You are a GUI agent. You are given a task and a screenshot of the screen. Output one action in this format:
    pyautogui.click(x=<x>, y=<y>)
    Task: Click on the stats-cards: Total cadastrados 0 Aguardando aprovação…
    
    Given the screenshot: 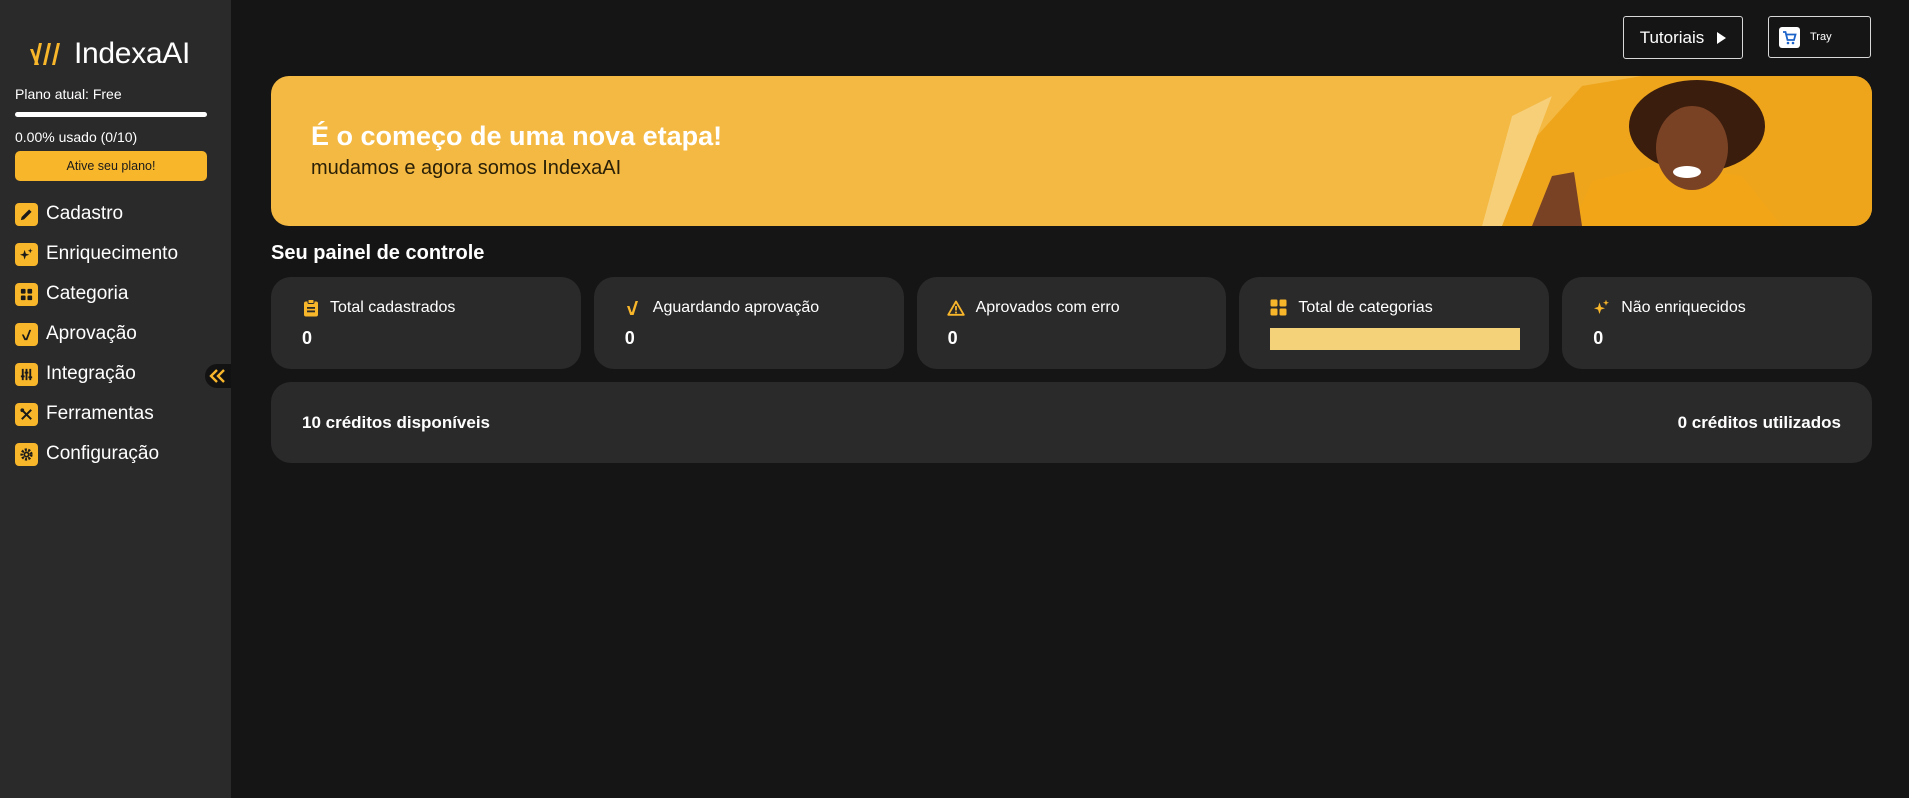 What is the action you would take?
    pyautogui.click(x=1071, y=323)
    